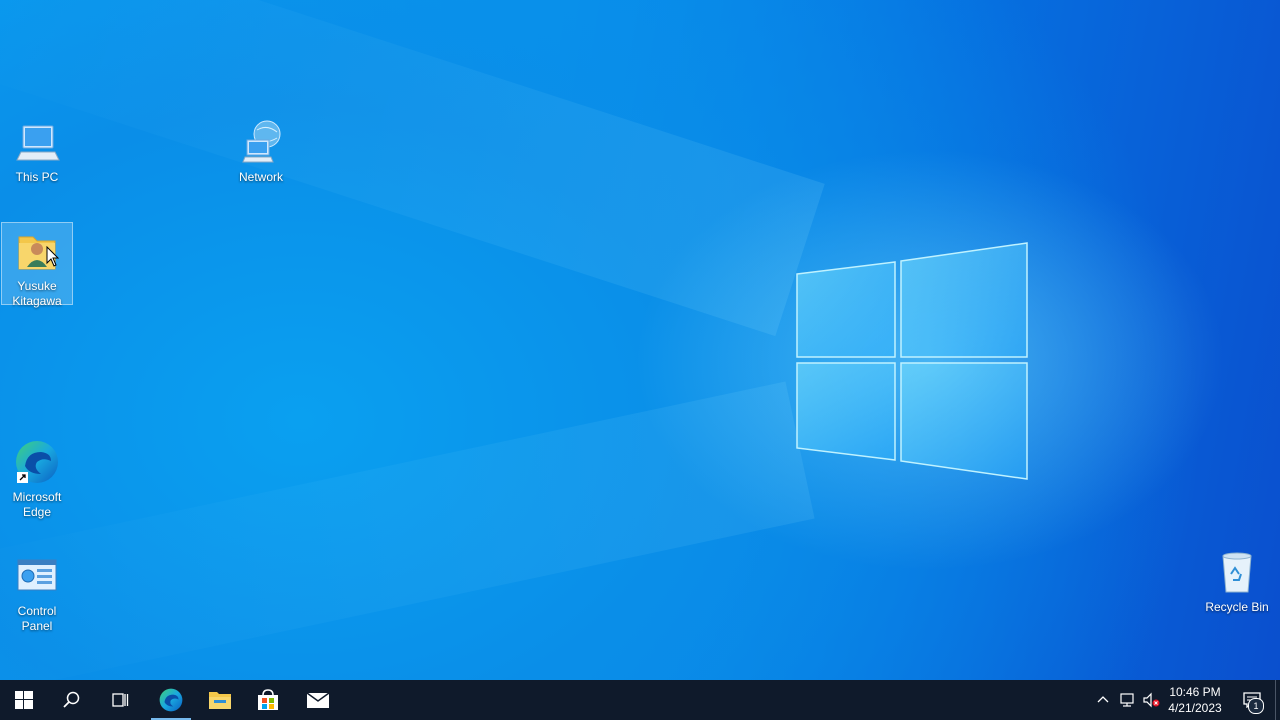 This screenshot has width=1280, height=720. Describe the element at coordinates (1237, 607) in the screenshot. I see `desktop-icon-label: Recycle Bin` at that location.